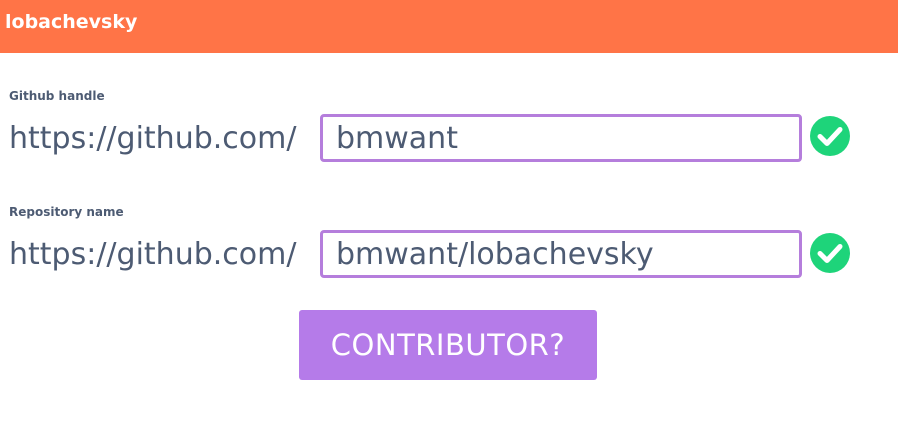  I want to click on repository-name-input, so click(561, 254).